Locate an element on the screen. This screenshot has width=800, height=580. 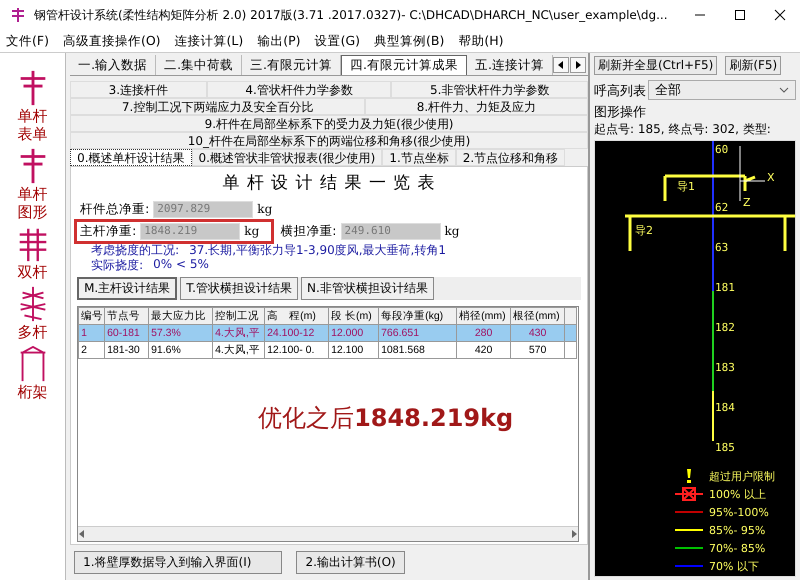
app-icon is located at coordinates (18, 15).